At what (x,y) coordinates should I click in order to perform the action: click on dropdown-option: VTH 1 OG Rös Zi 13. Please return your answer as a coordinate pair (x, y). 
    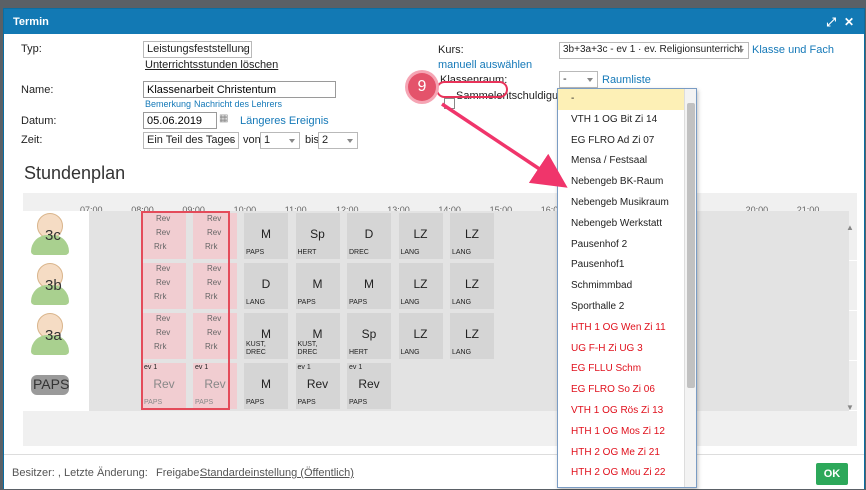
    Looking at the image, I should click on (627, 411).